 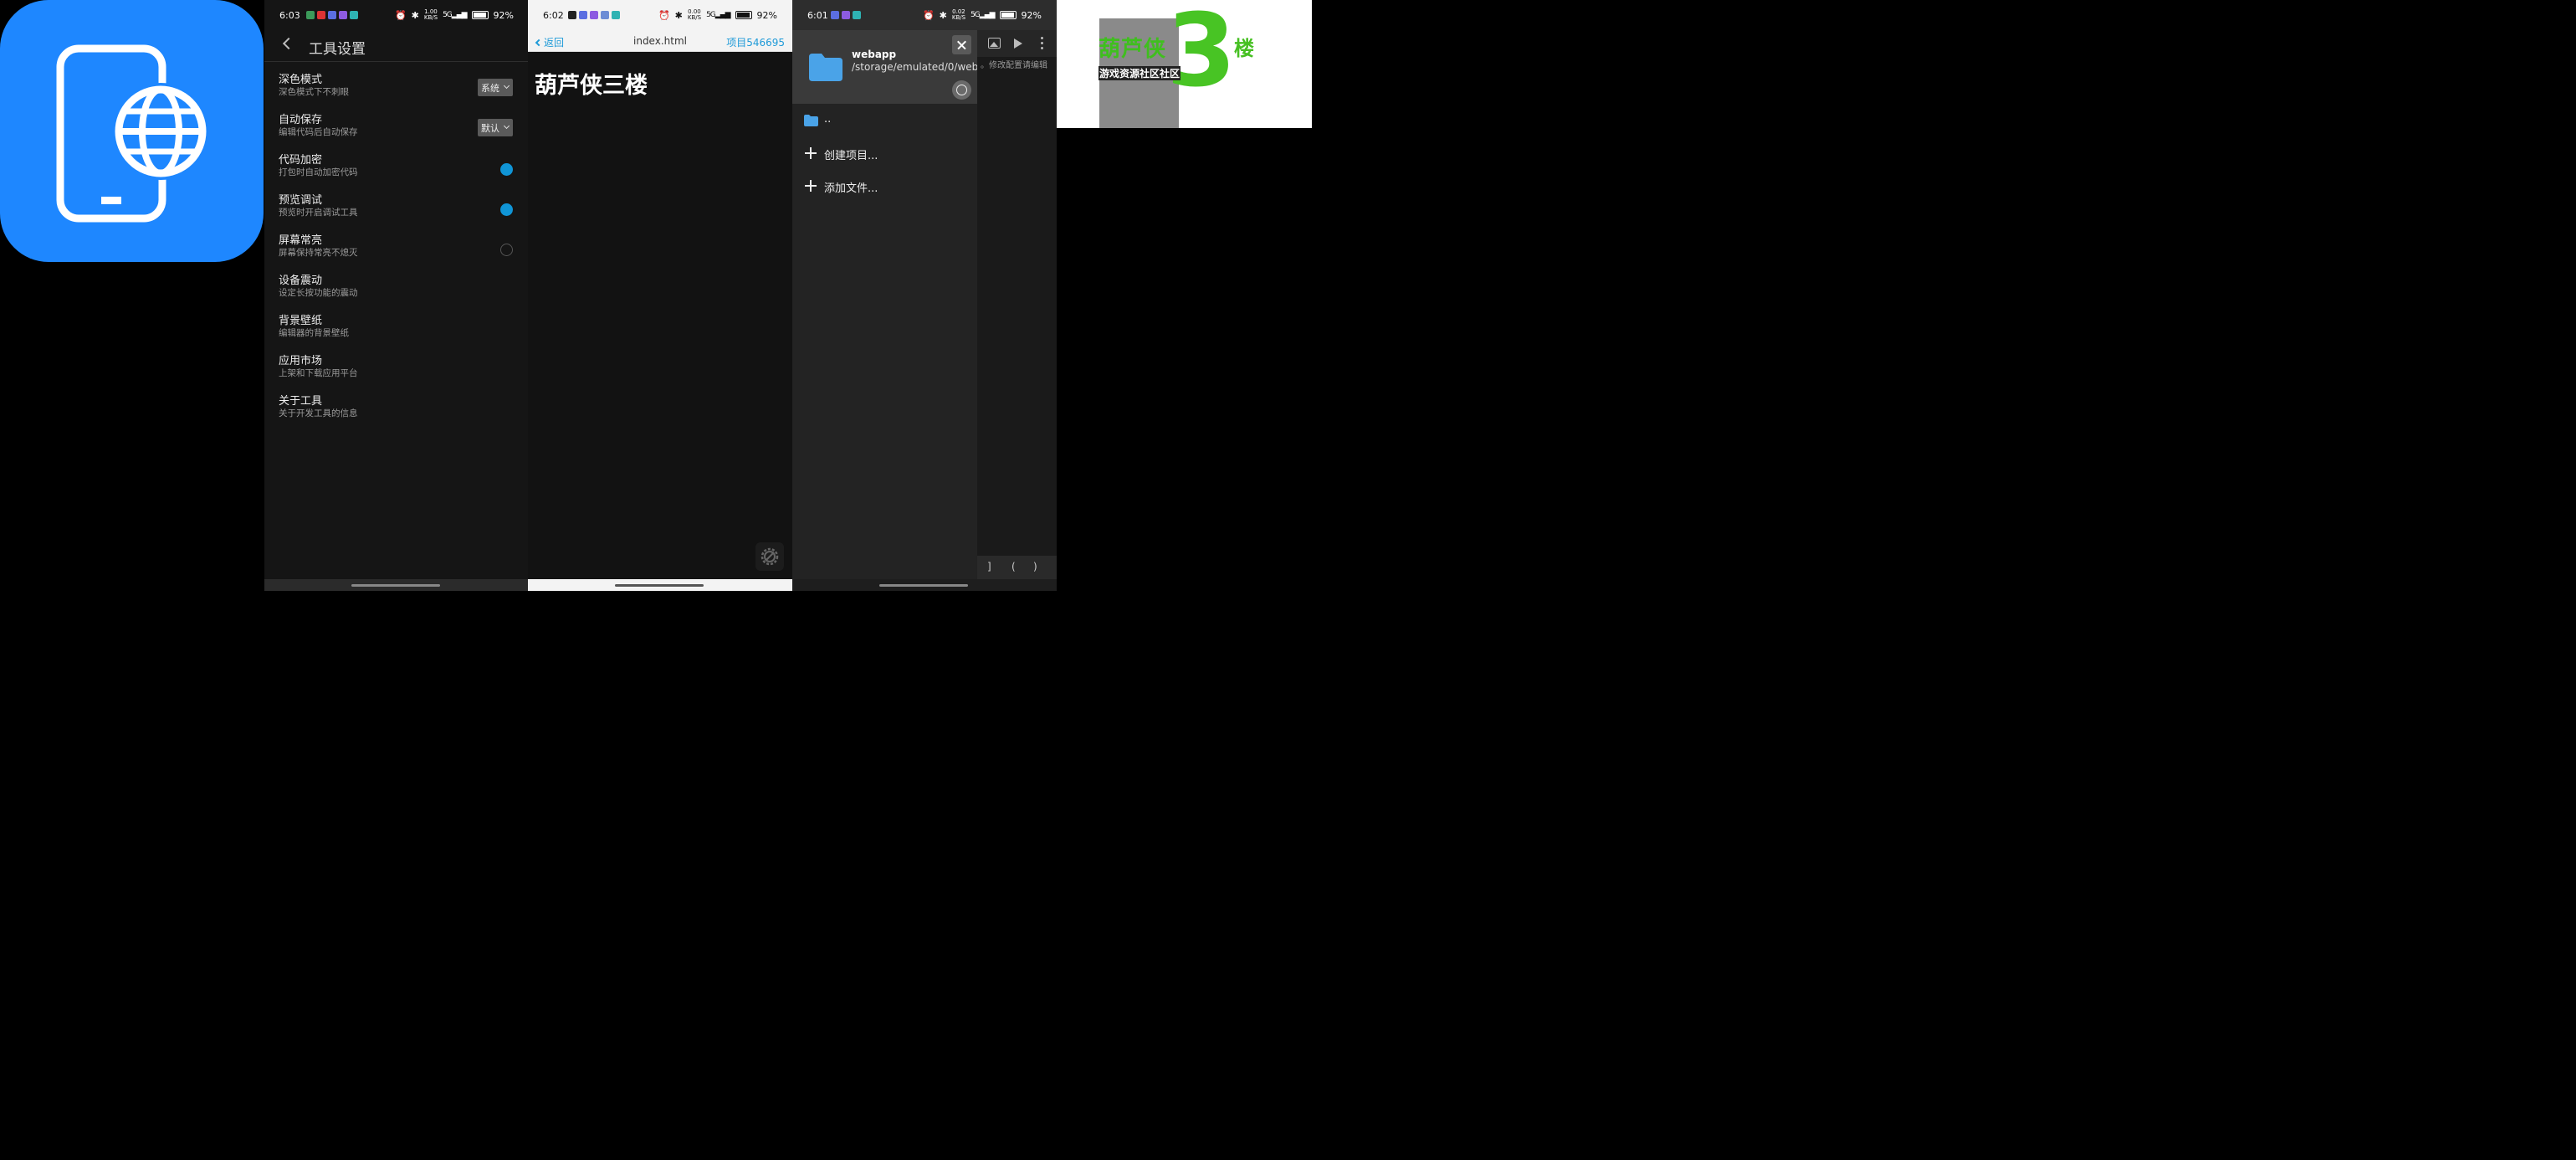 I want to click on net-speed: 0.02 KB/S, so click(x=959, y=14).